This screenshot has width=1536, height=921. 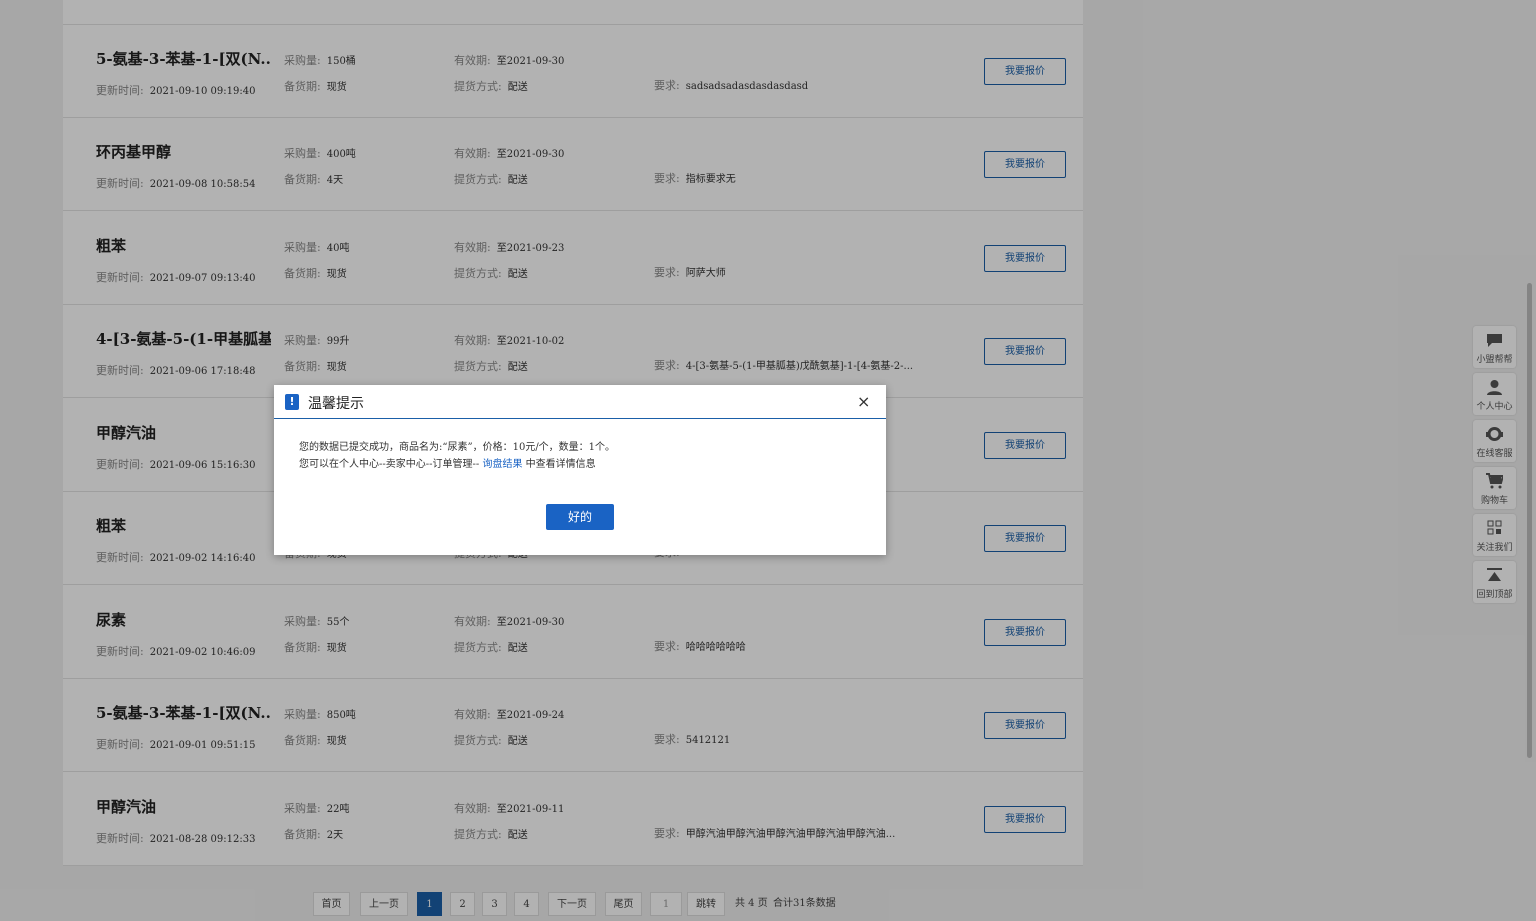 I want to click on dialog-title: 温馨提示, so click(x=336, y=404).